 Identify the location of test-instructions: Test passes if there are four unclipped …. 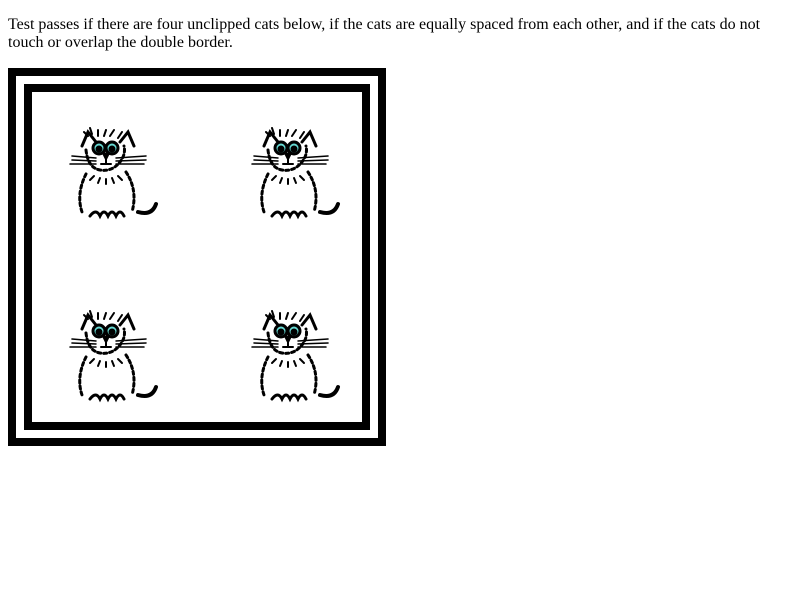
(384, 33).